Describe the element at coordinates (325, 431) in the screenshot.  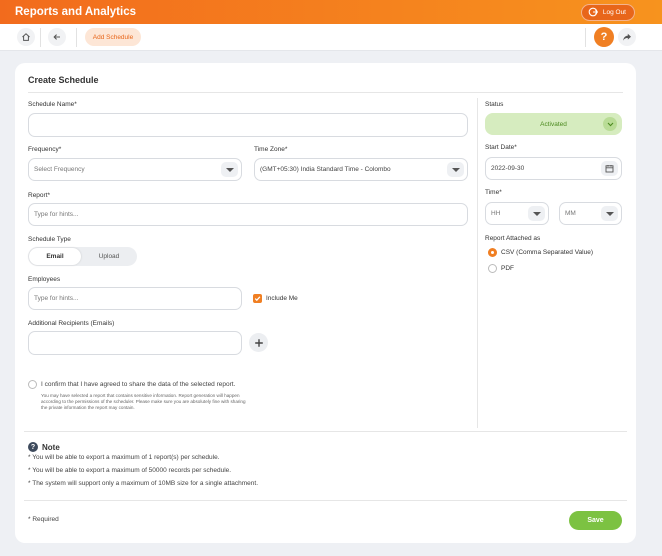
I see `note-divider` at that location.